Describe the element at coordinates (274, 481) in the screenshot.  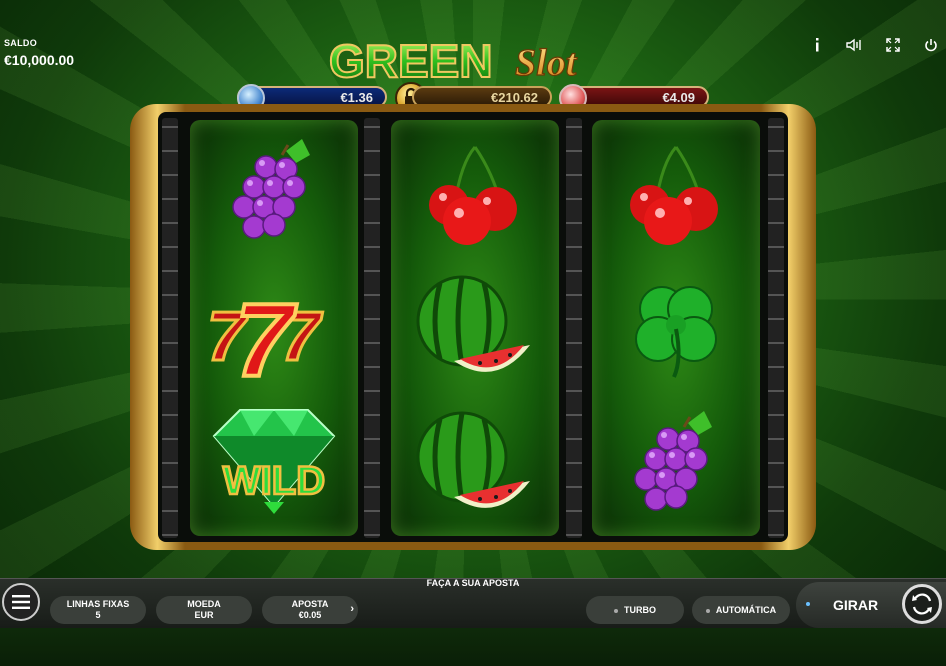
I see `wild-label: WILD` at that location.